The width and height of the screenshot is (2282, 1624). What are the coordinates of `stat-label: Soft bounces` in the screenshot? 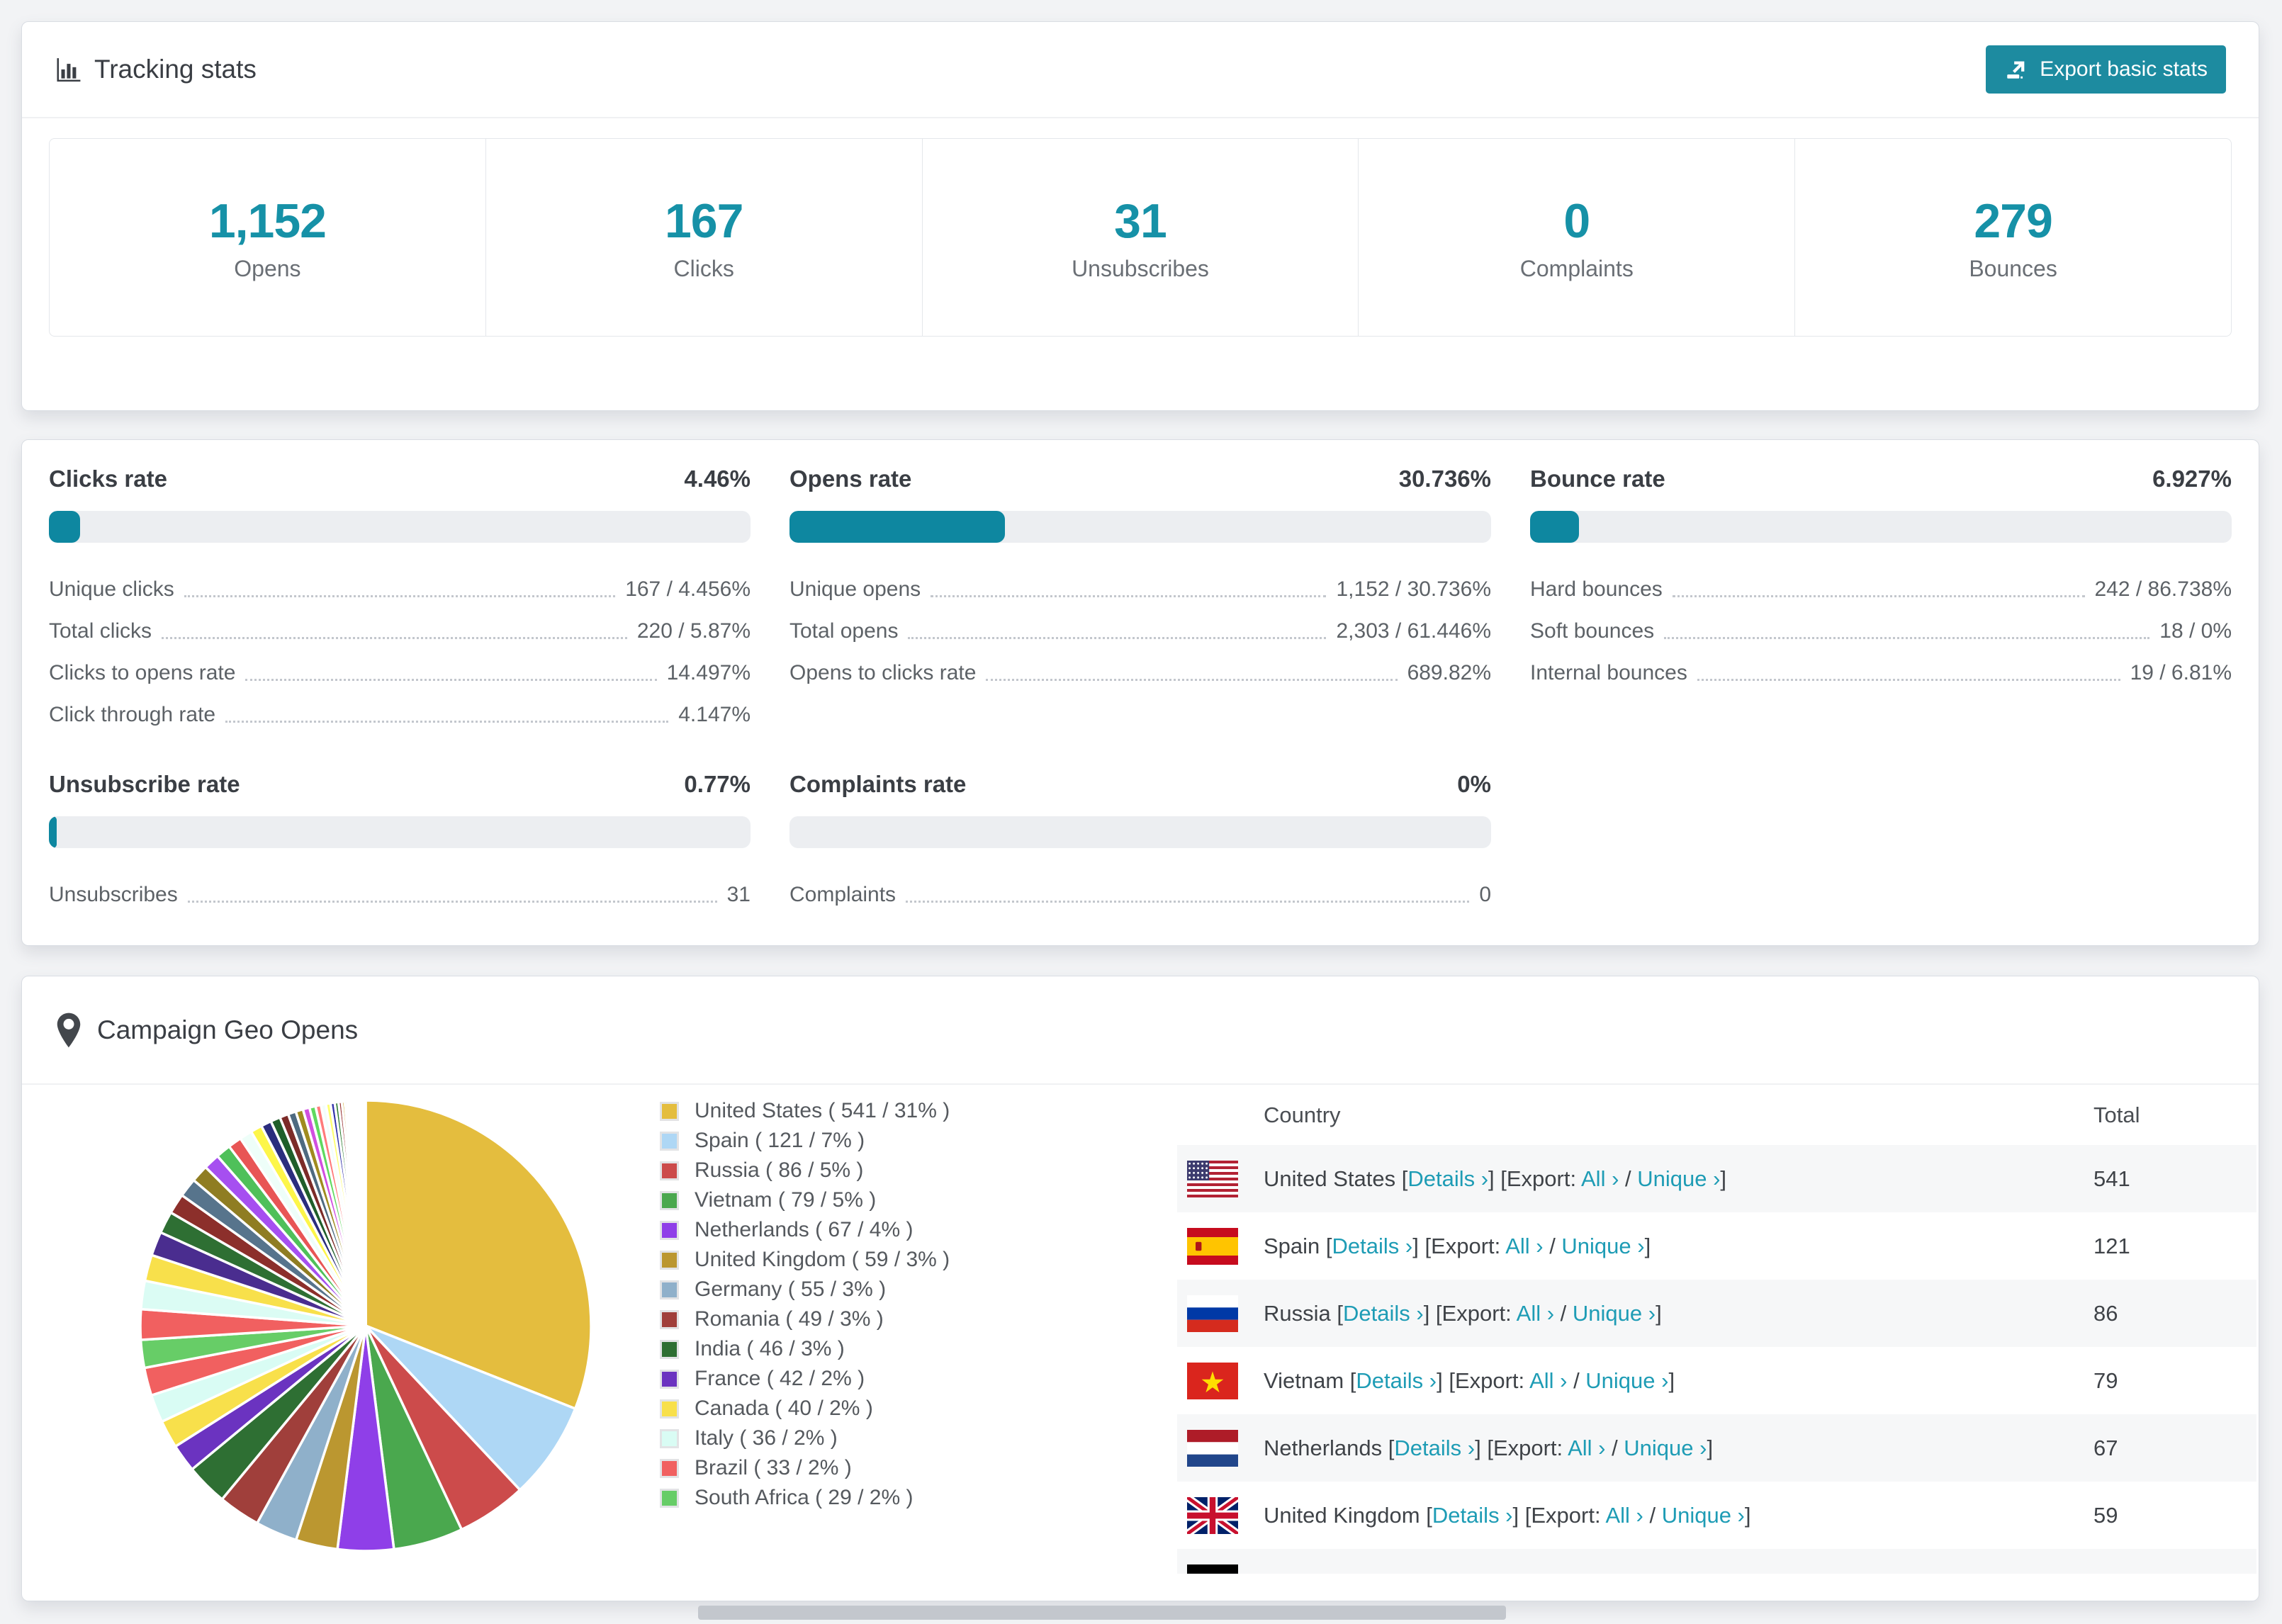 It's located at (1593, 631).